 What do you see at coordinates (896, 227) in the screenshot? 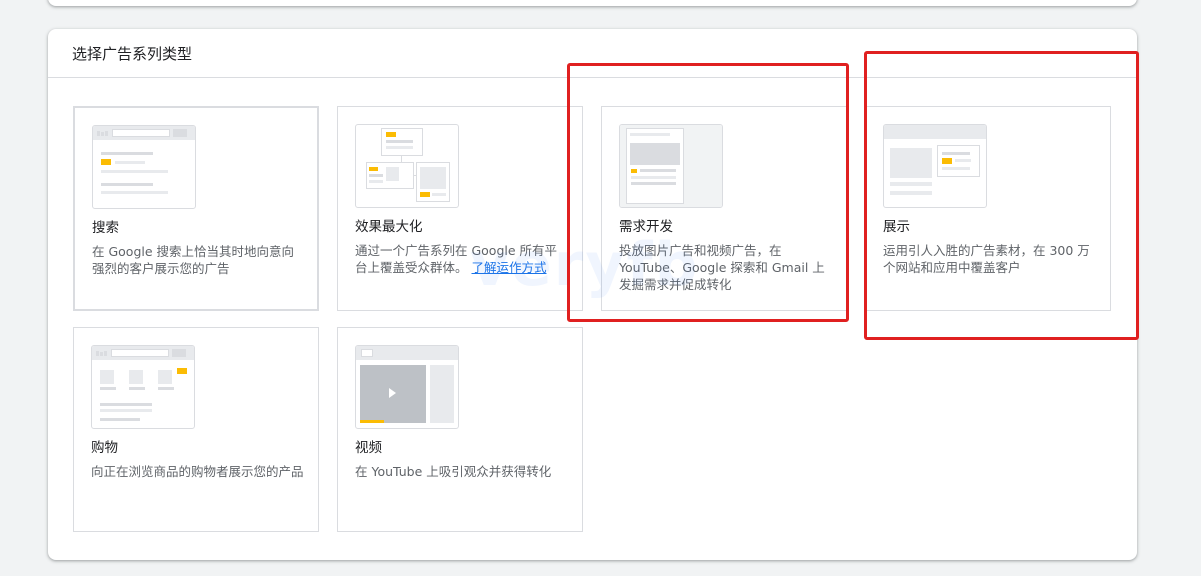
I see `card-title: 展示` at bounding box center [896, 227].